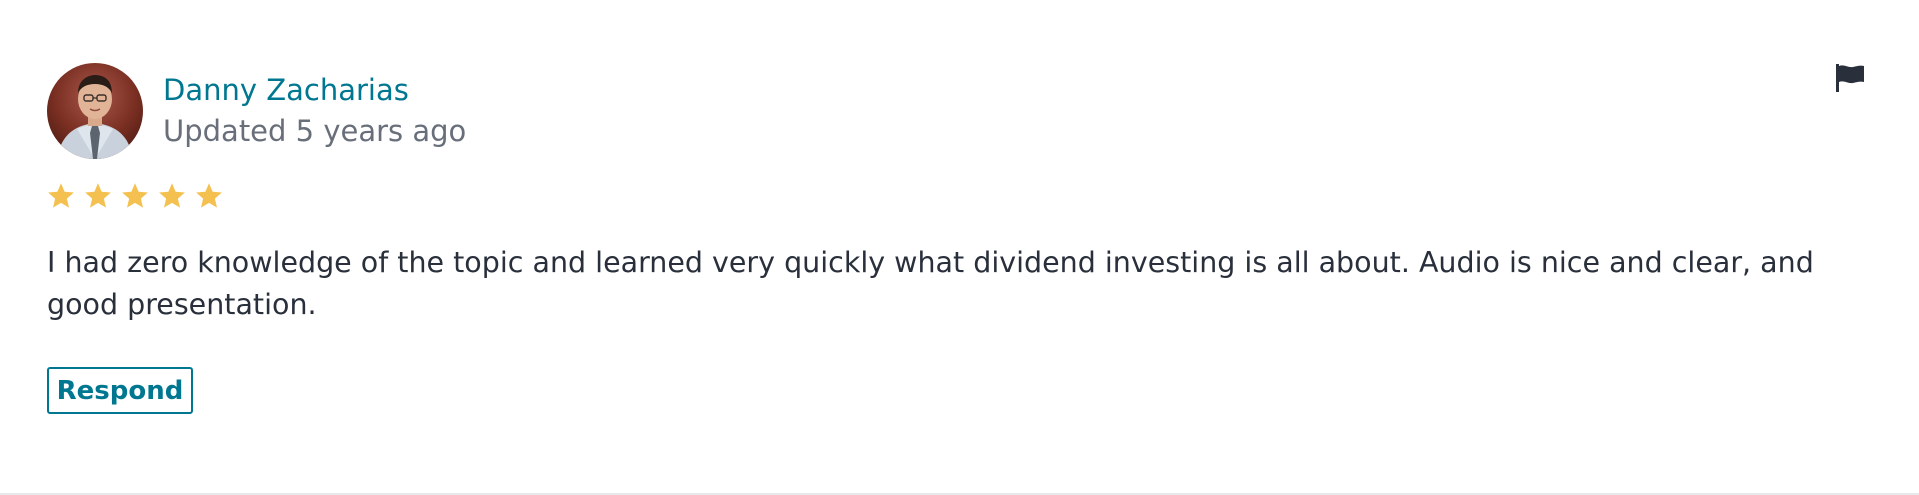  Describe the element at coordinates (314, 111) in the screenshot. I see `review-meta: Danny Zacharias Updated 5 years ago` at that location.